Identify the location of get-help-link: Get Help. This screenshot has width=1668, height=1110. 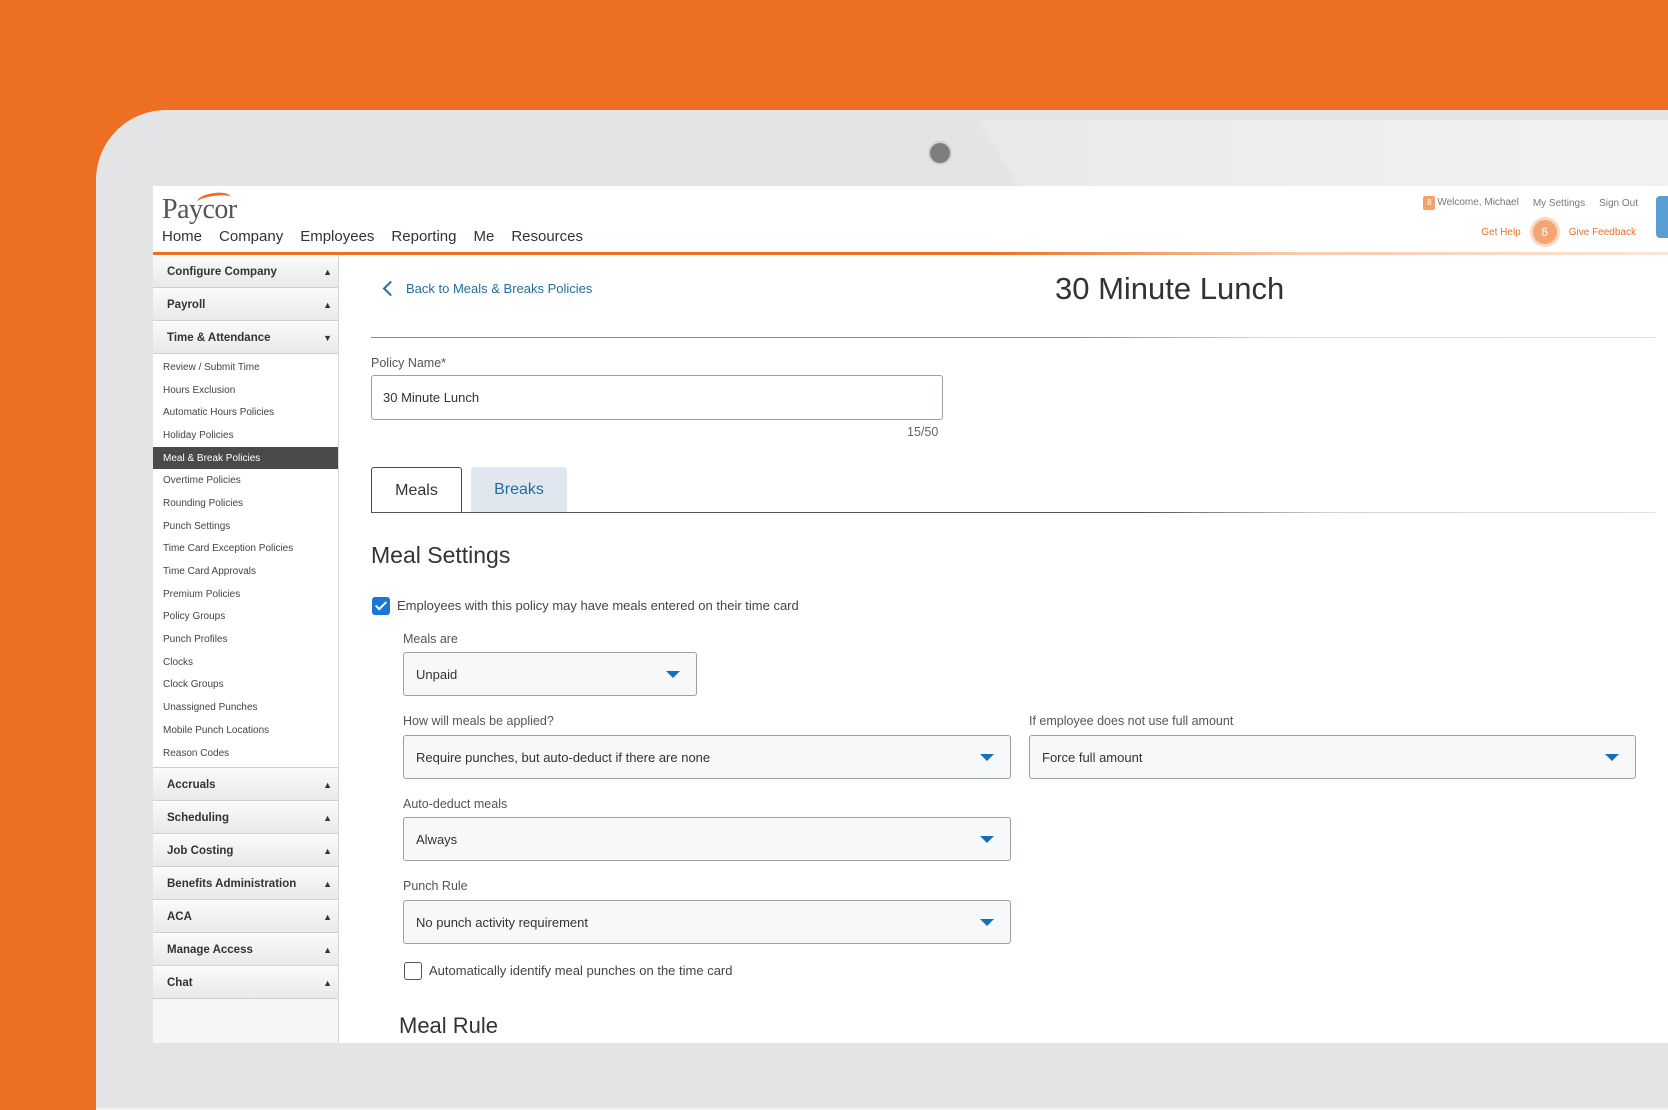
(1500, 232).